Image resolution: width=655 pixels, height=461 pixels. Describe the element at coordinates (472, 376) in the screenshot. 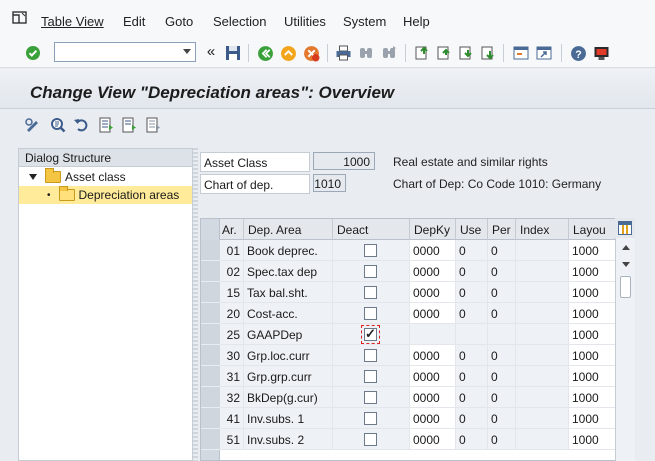

I see `cell-use: 0` at that location.